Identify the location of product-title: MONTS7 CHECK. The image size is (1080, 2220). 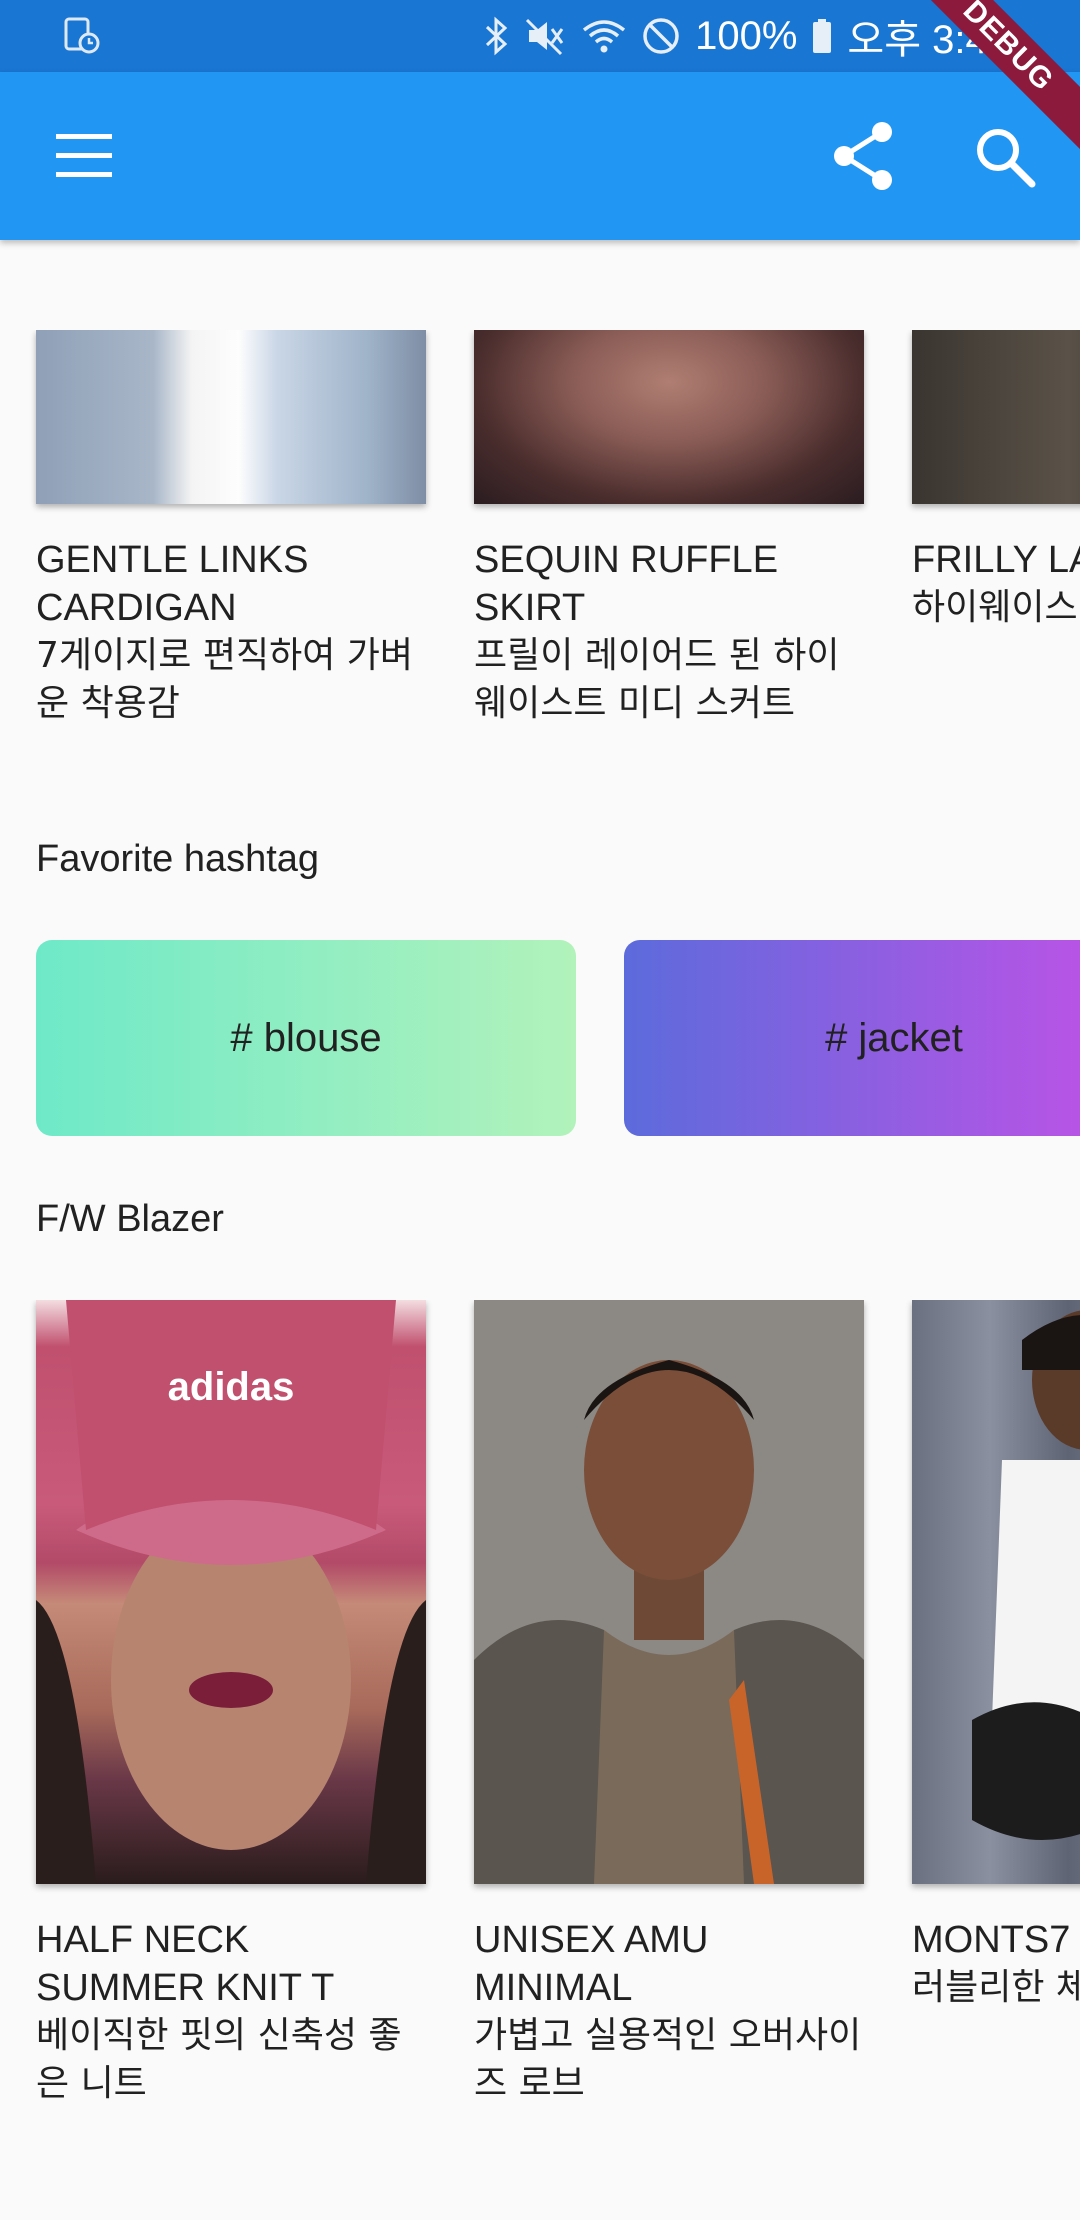
(996, 1940).